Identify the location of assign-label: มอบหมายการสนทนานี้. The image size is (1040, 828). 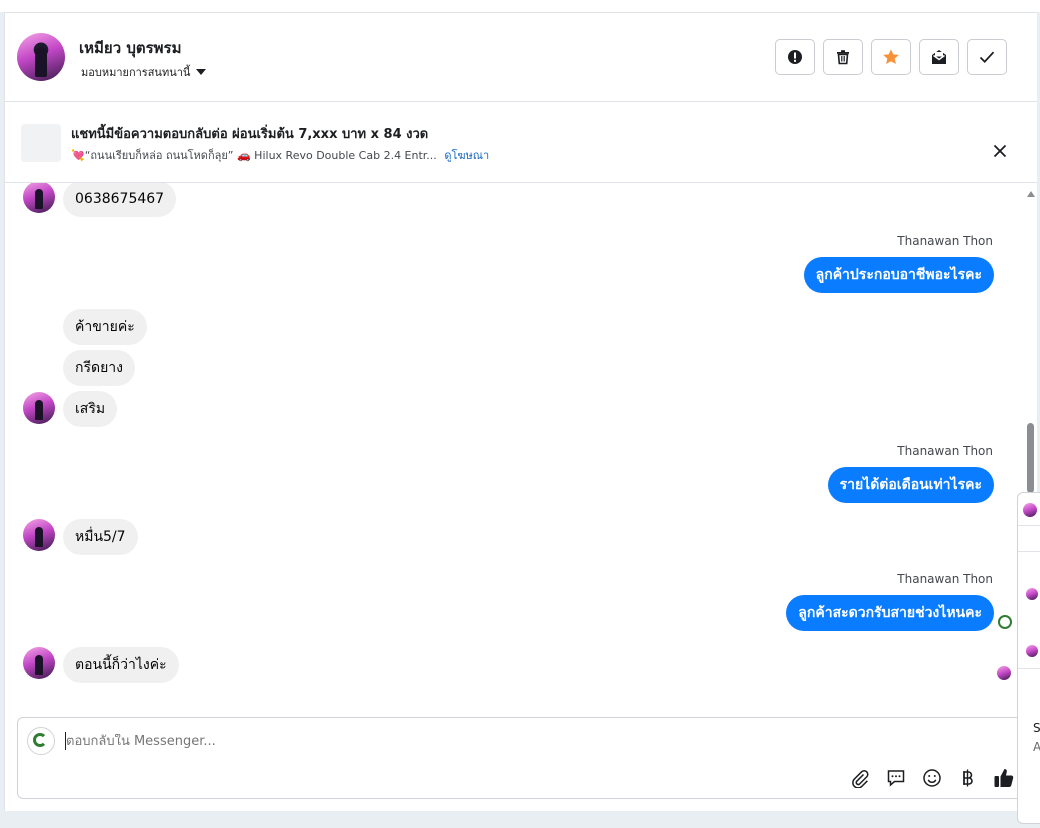
(136, 72).